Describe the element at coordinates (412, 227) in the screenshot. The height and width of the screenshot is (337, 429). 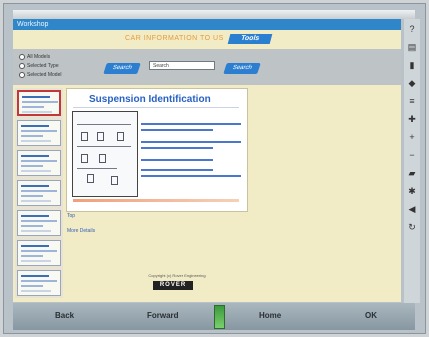
I see `refresh-icon: ↻` at that location.